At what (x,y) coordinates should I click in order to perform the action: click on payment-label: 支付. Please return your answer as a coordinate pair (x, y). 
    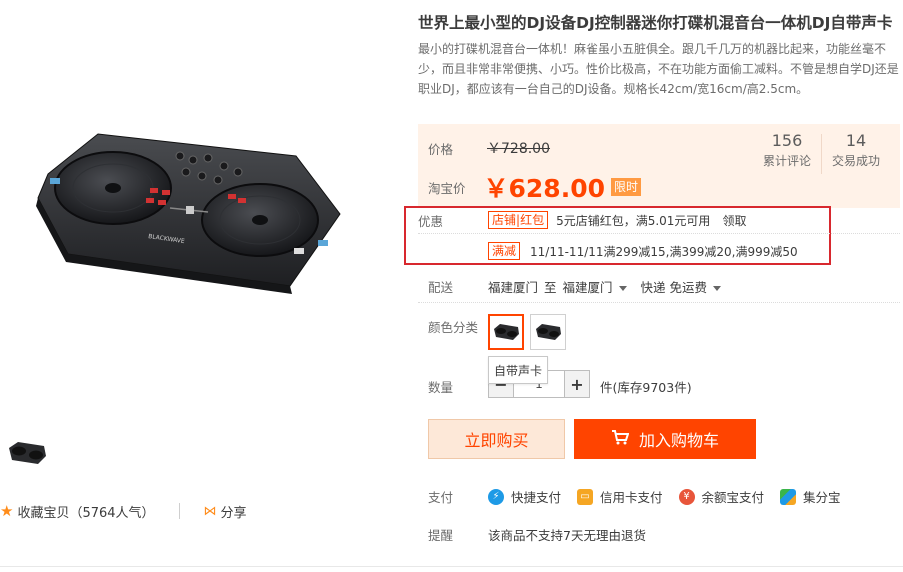
    Looking at the image, I should click on (441, 497).